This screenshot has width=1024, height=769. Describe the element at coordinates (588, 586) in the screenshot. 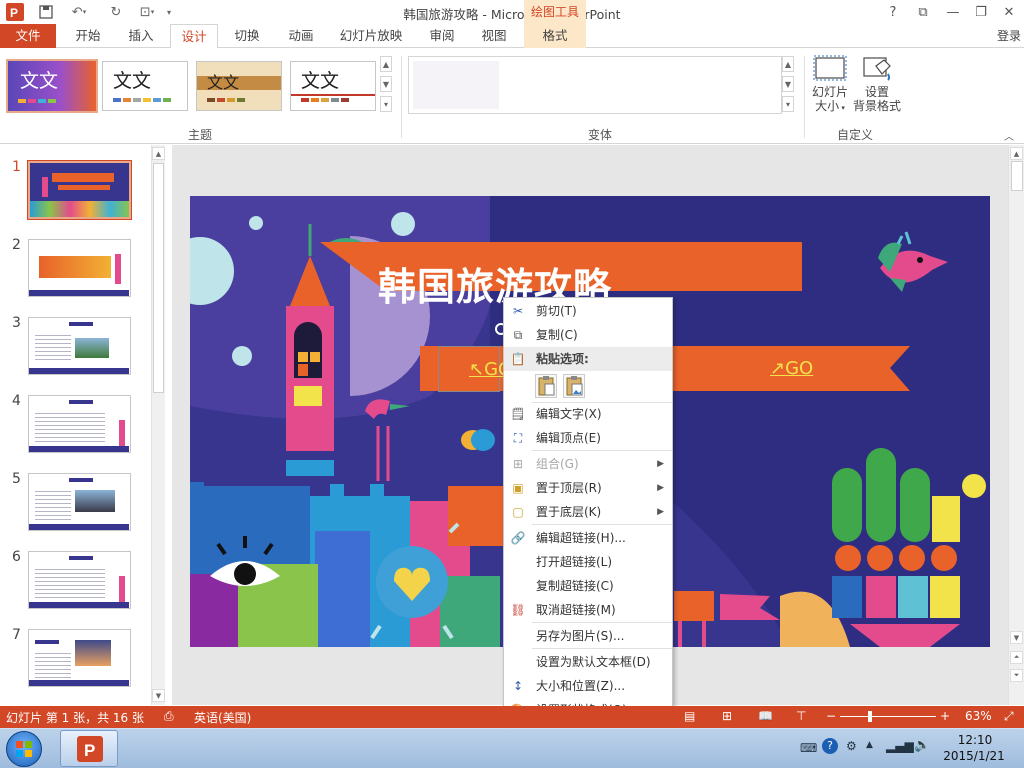

I see `menu-copy-hyperlink: 复制超链接(C)` at that location.